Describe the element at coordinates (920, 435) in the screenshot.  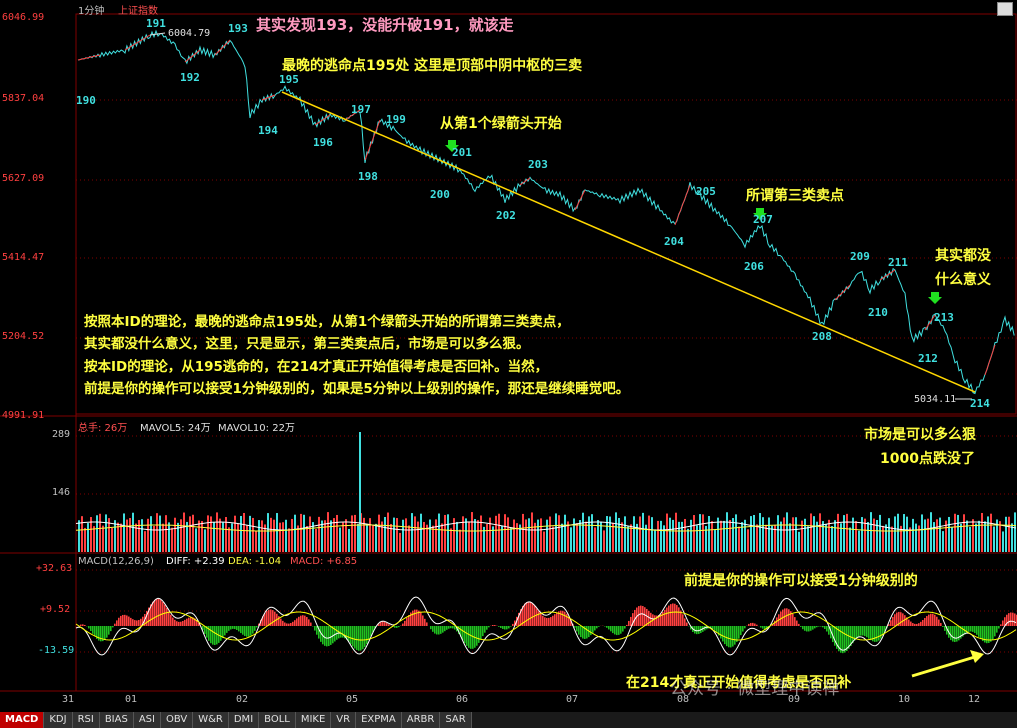
I see `annotation-market-1: 市场是可以多么狠` at that location.